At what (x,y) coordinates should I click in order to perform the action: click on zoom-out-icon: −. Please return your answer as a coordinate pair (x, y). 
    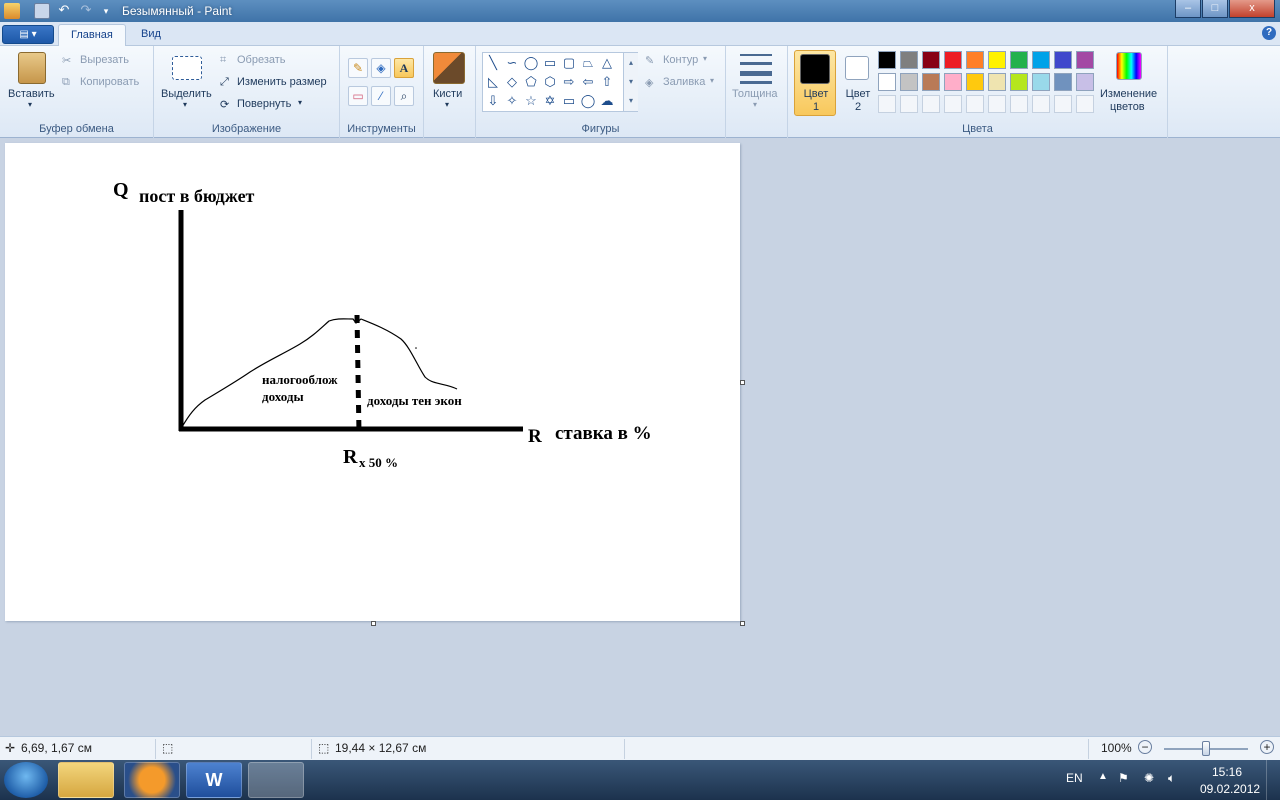
    Looking at the image, I should click on (1145, 747).